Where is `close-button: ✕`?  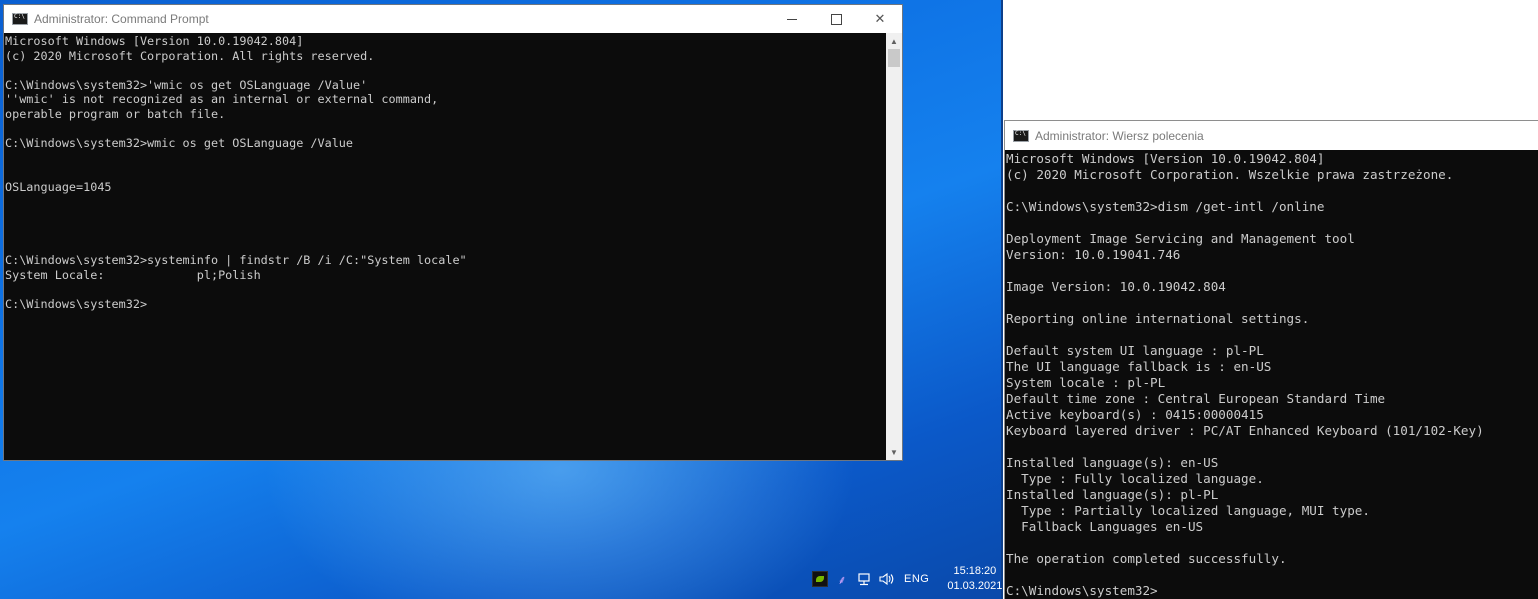
close-button: ✕ is located at coordinates (880, 19).